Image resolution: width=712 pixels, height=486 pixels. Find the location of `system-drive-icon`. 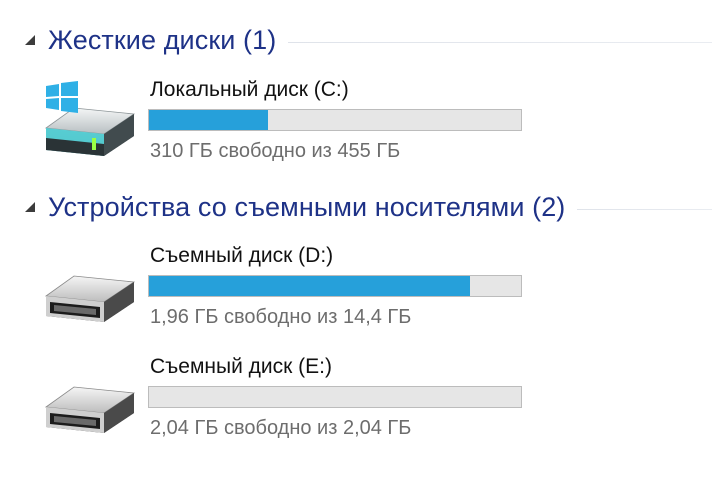

system-drive-icon is located at coordinates (90, 118).